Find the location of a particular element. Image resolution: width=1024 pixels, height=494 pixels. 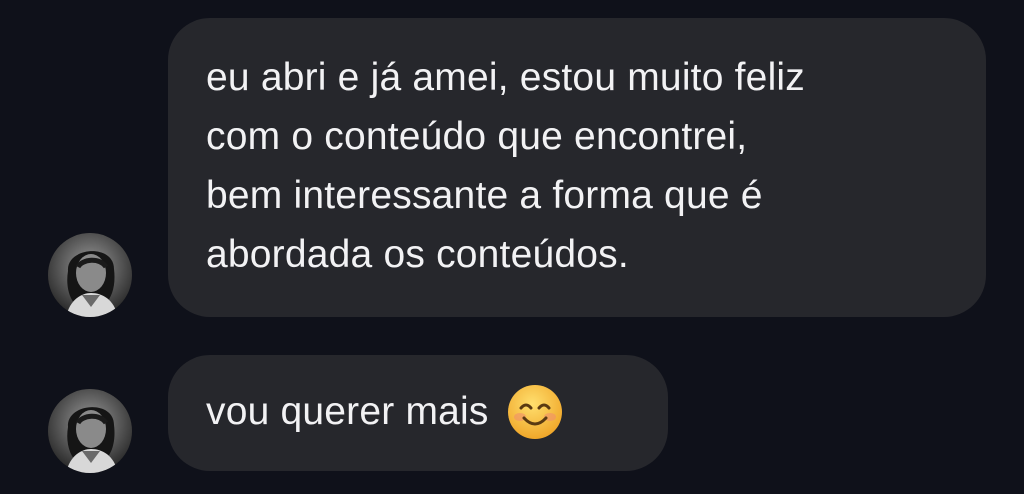

message-text: vou querer mais is located at coordinates (347, 411).